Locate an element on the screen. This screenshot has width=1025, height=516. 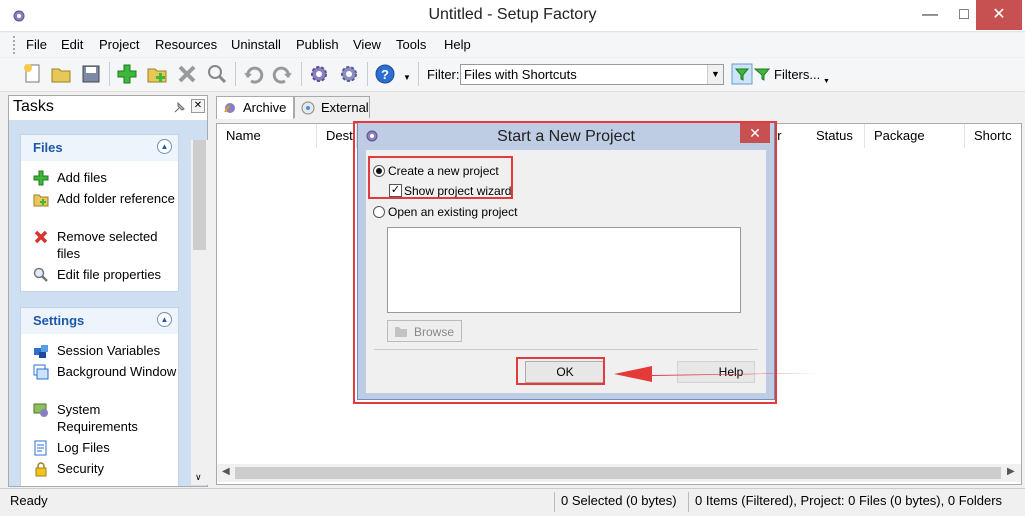
filters-dropdown-arrow-icon: ▼ is located at coordinates (826, 81).